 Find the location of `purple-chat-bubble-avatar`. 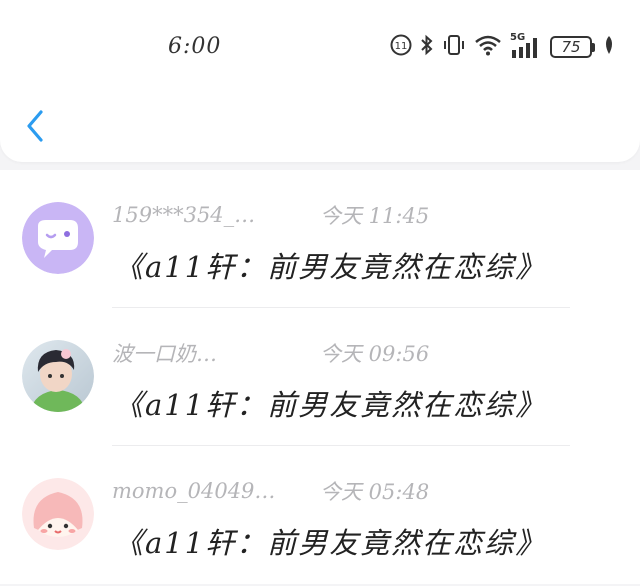

purple-chat-bubble-avatar is located at coordinates (58, 238).